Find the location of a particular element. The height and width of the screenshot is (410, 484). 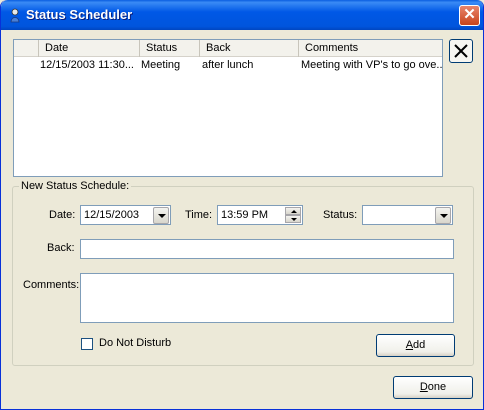

add-button-label: dd is located at coordinates (419, 345).